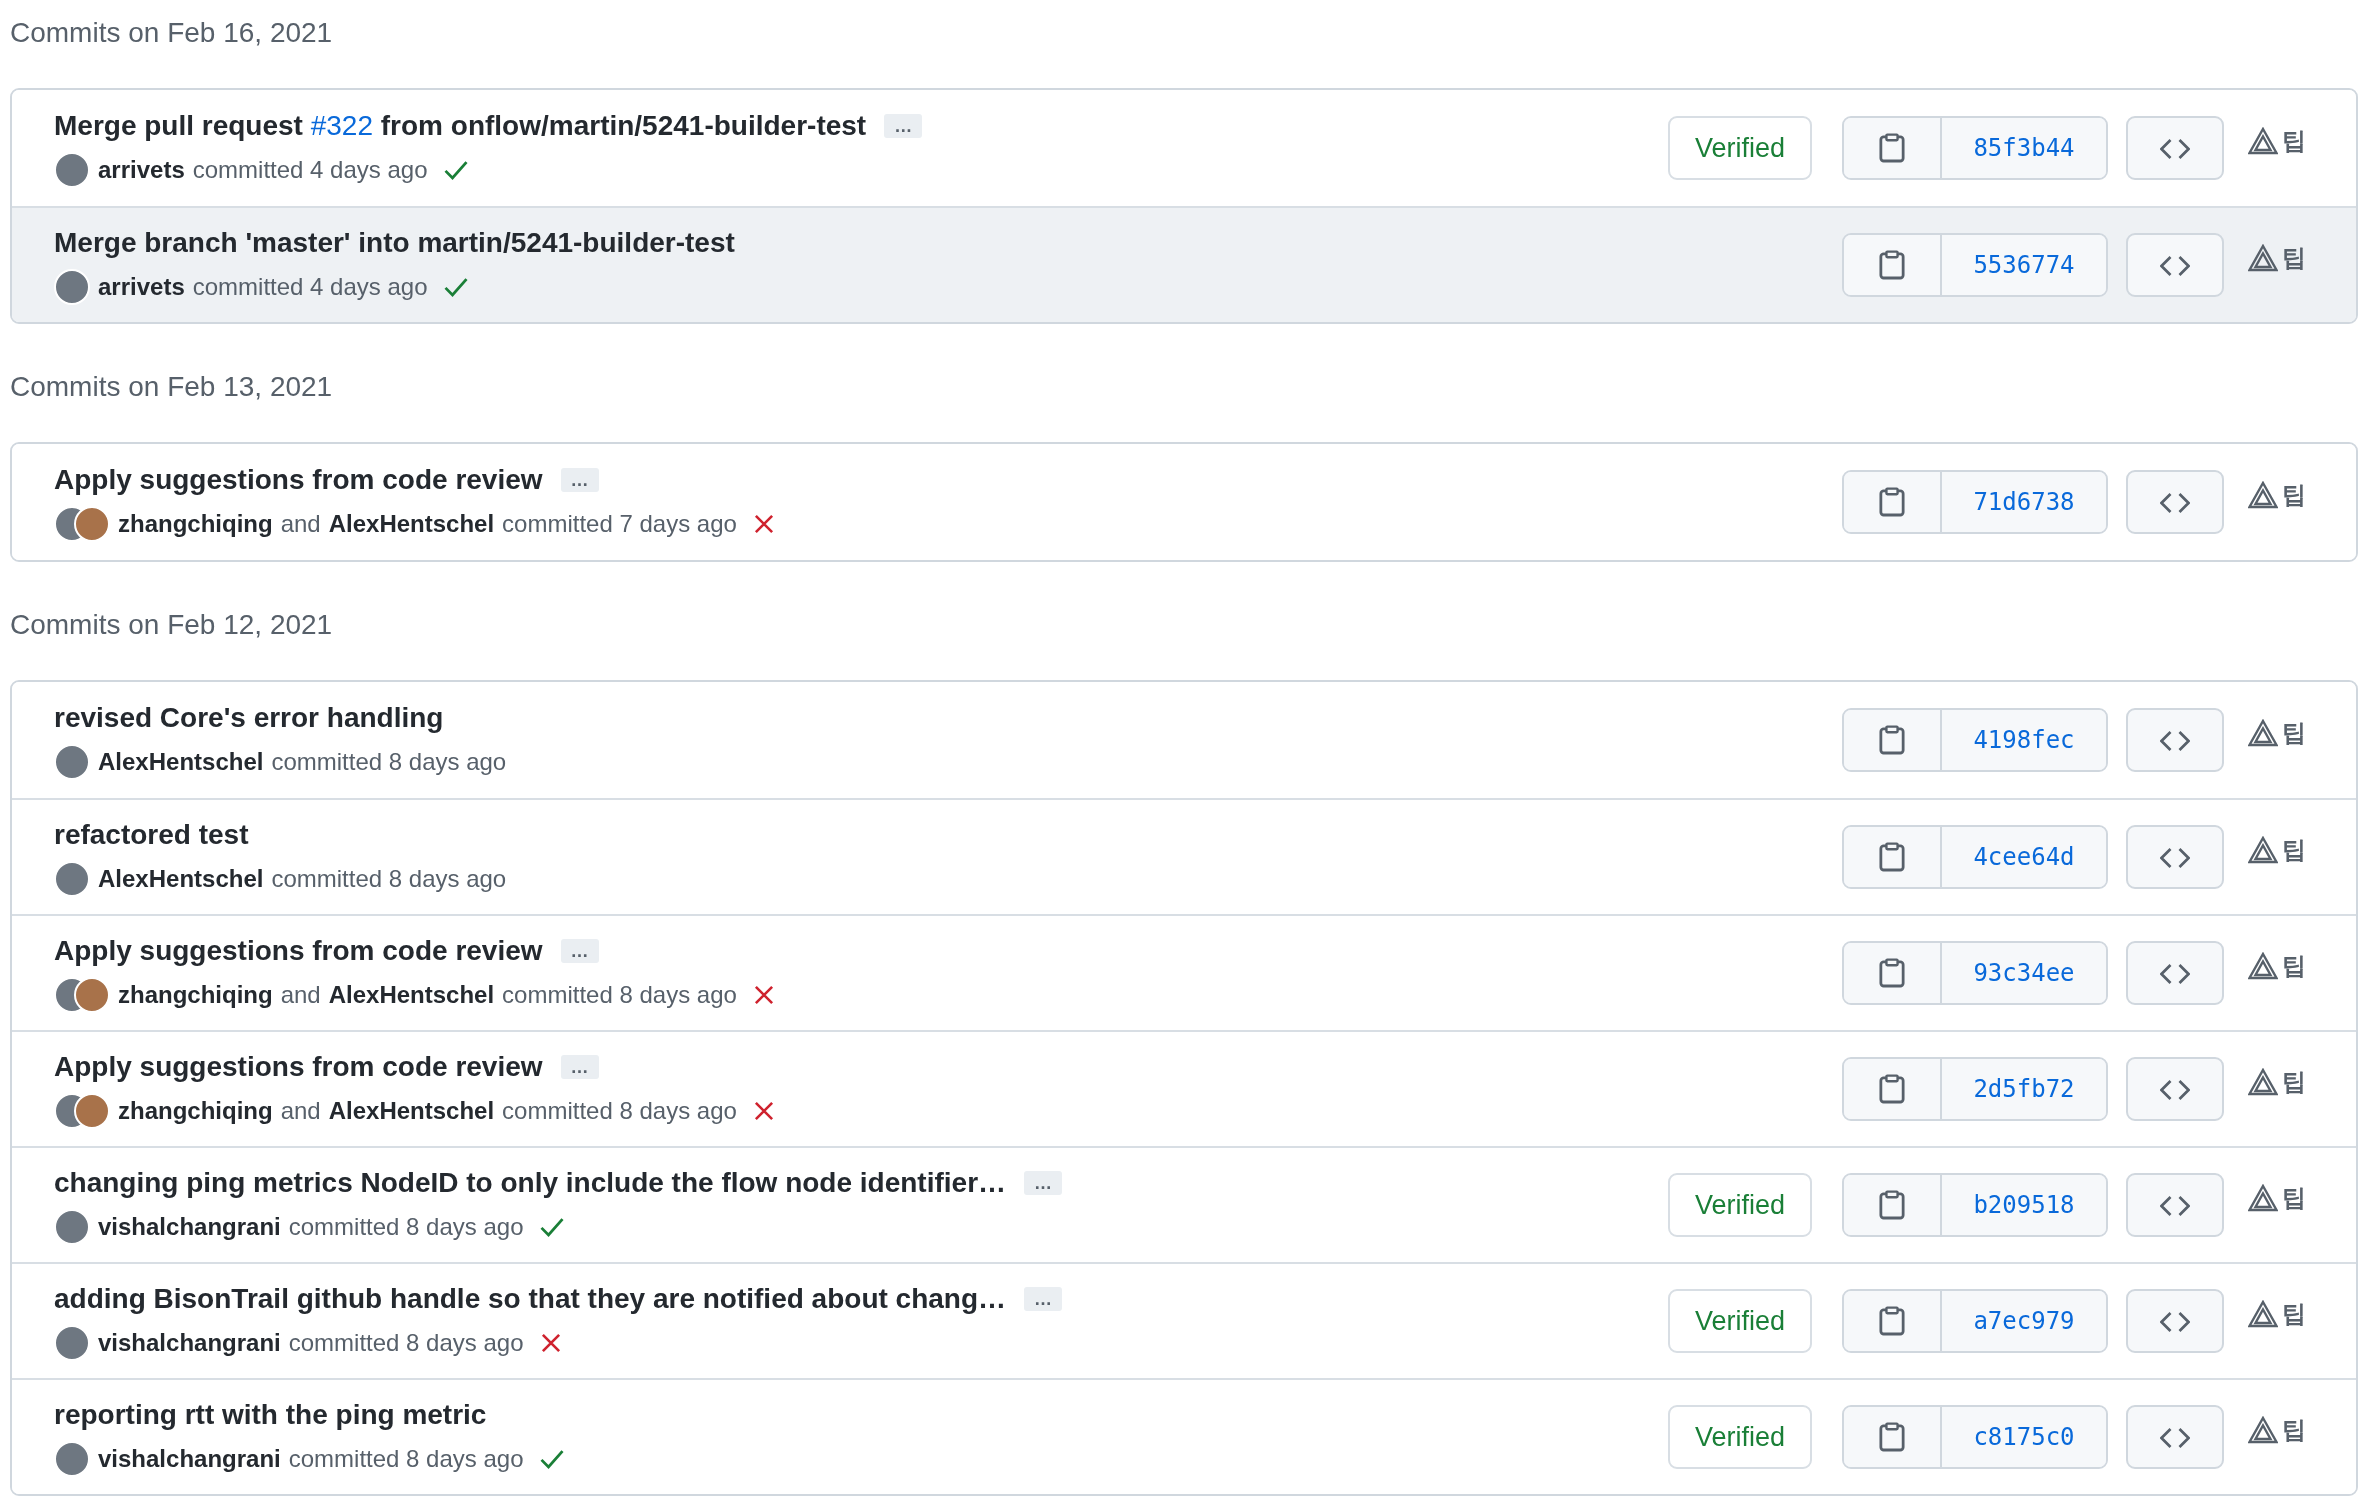 This screenshot has height=1498, width=2374. What do you see at coordinates (394, 243) in the screenshot?
I see `commit-title: Merge branch 'master' into martin/5241-builder-test` at bounding box center [394, 243].